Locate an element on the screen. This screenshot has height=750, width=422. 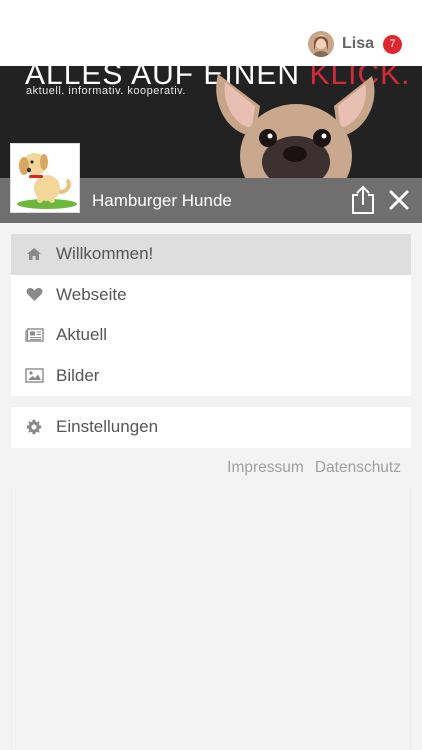
menu-item-willkommen: Willkommen! is located at coordinates (211, 254).